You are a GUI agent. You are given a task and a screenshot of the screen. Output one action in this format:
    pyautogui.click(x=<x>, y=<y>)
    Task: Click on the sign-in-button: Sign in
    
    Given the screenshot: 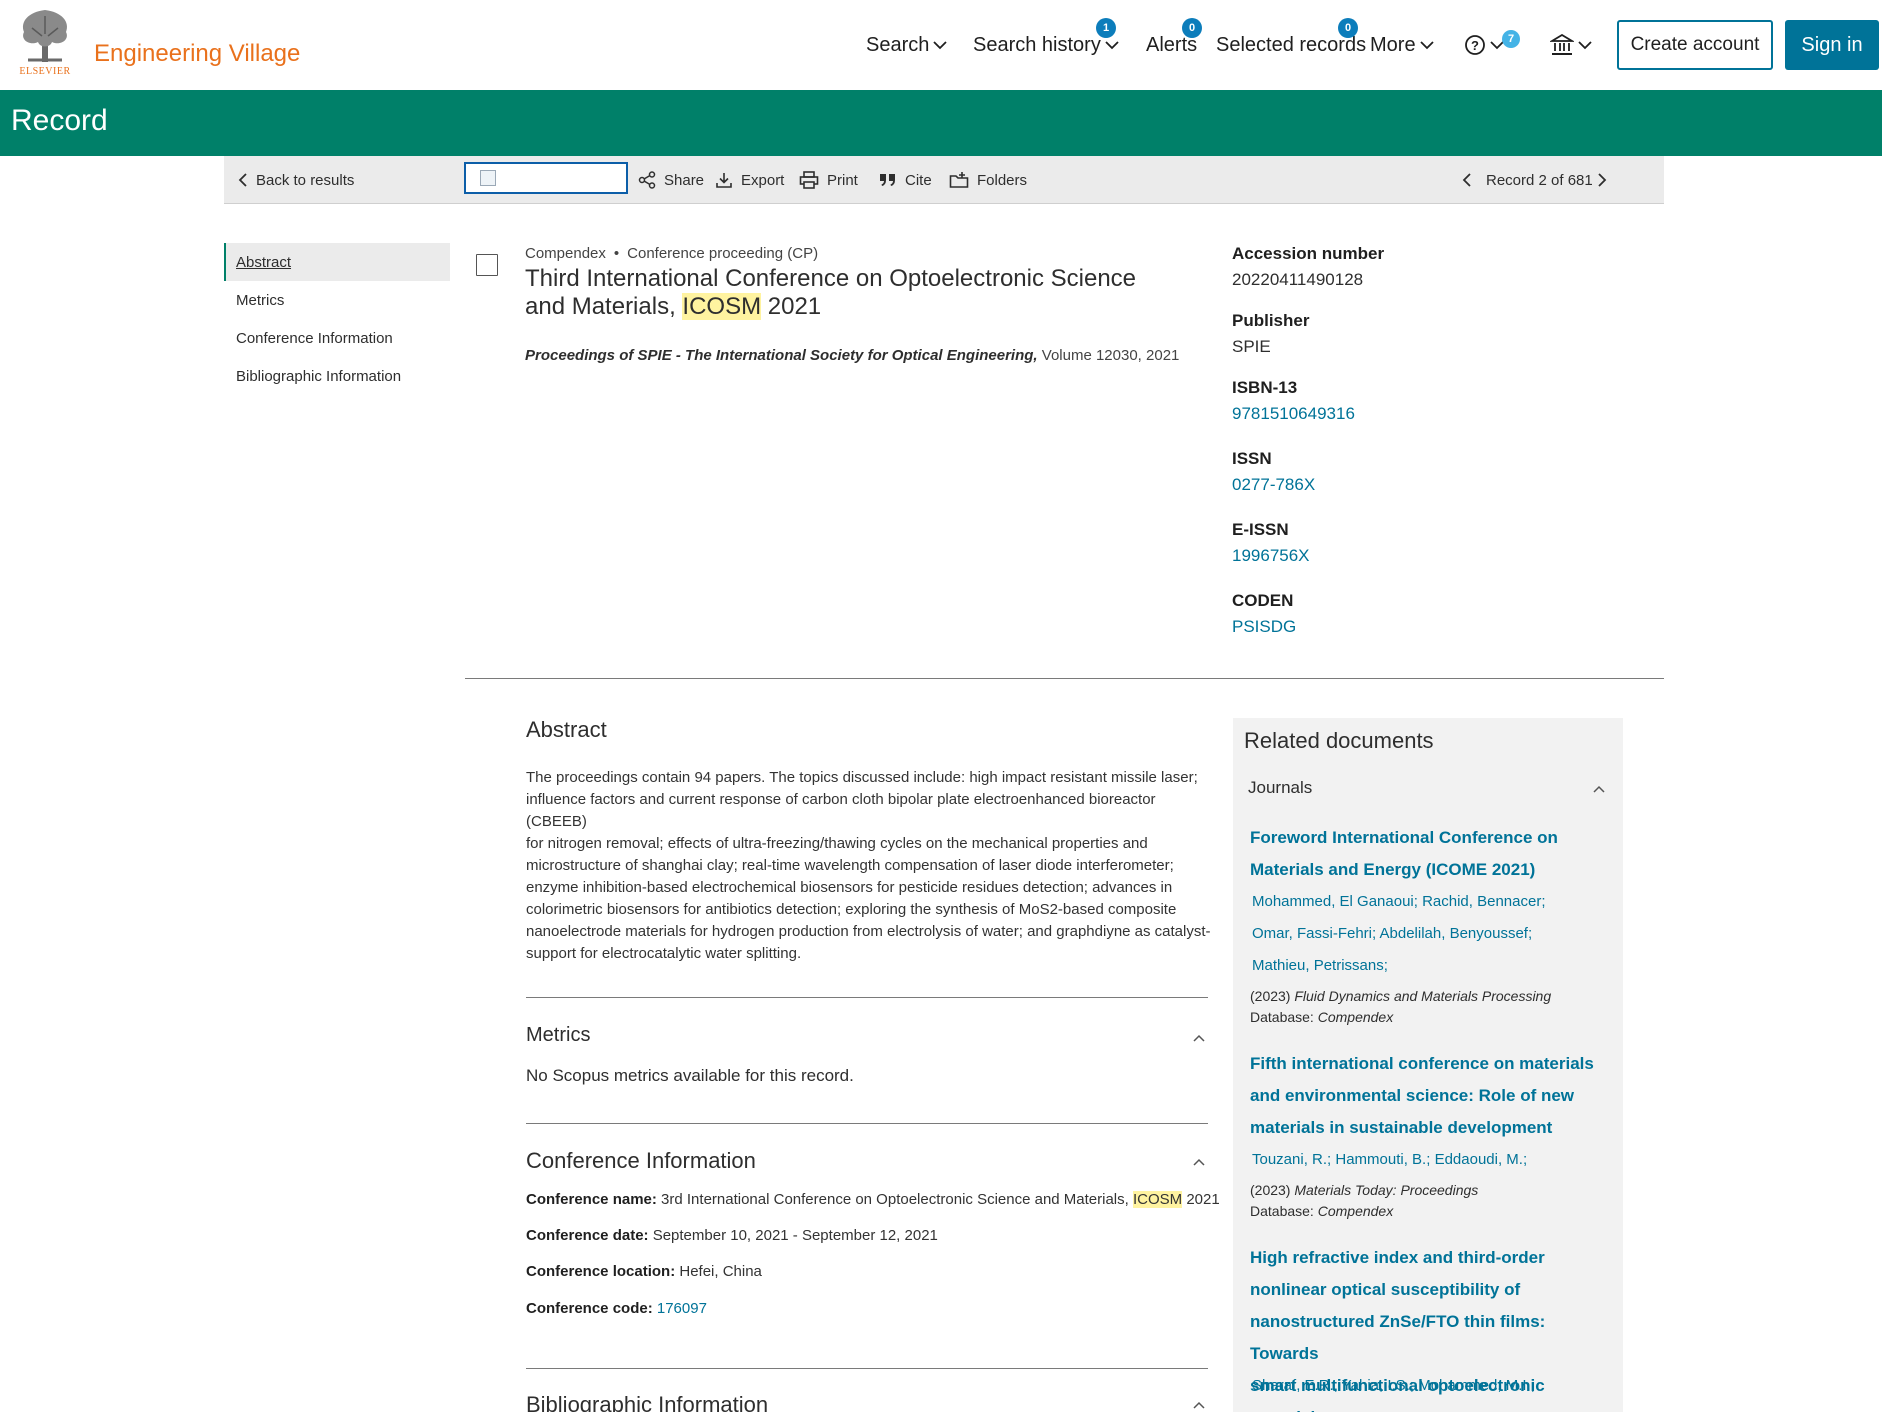 What is the action you would take?
    pyautogui.click(x=1832, y=45)
    